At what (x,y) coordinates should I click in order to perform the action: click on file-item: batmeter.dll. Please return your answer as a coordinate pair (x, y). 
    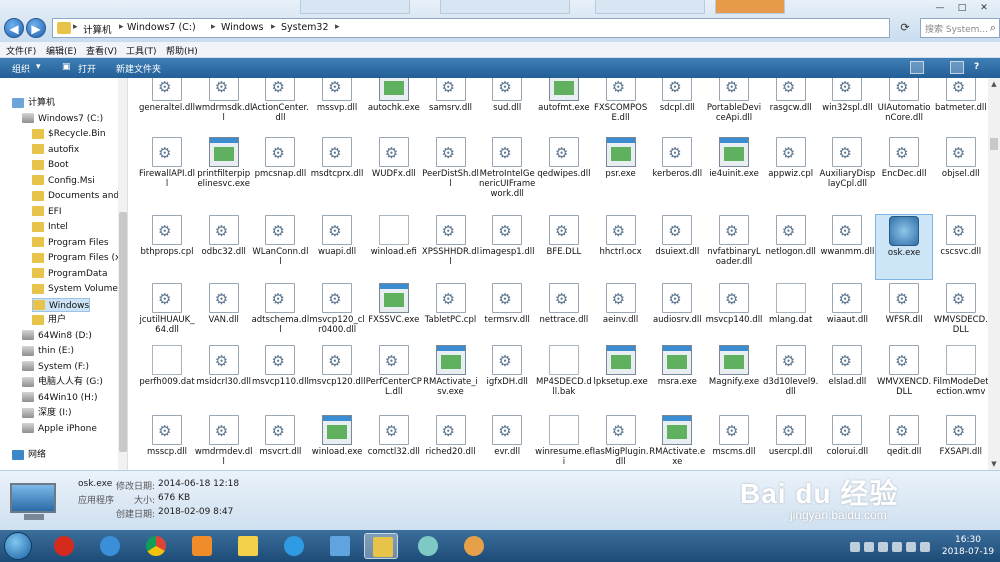
    Looking at the image, I should click on (960, 107).